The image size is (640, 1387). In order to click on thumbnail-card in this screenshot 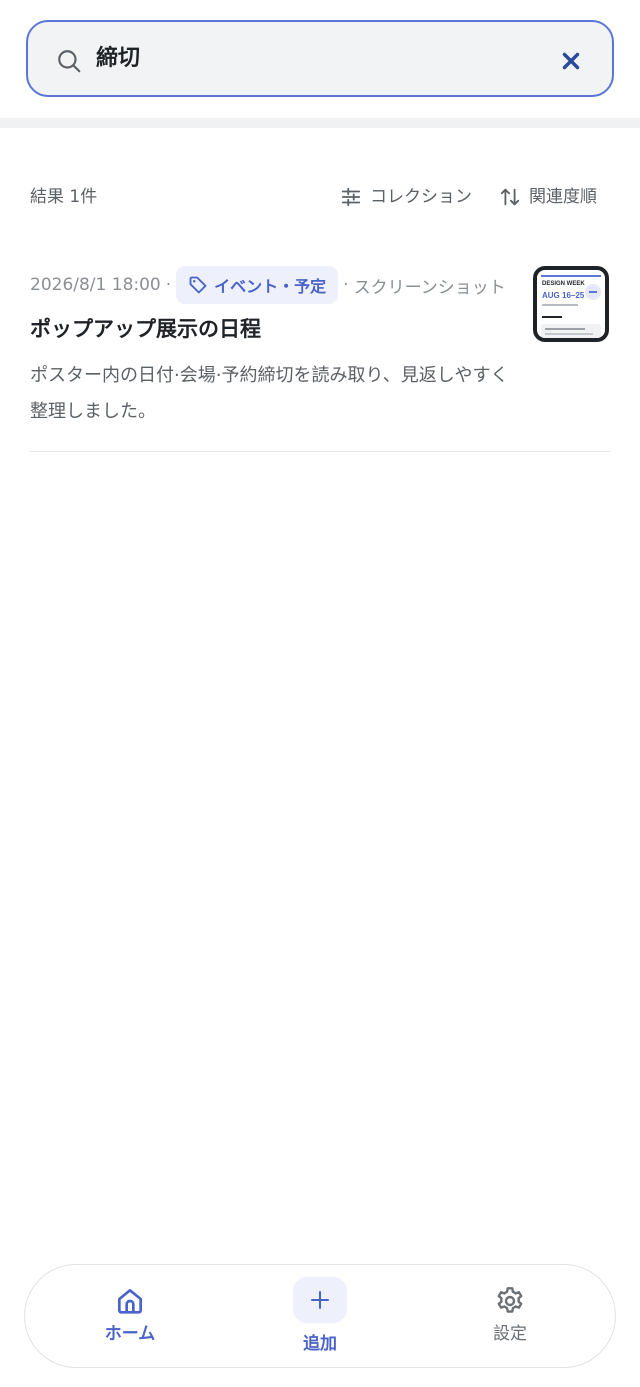, I will do `click(571, 331)`.